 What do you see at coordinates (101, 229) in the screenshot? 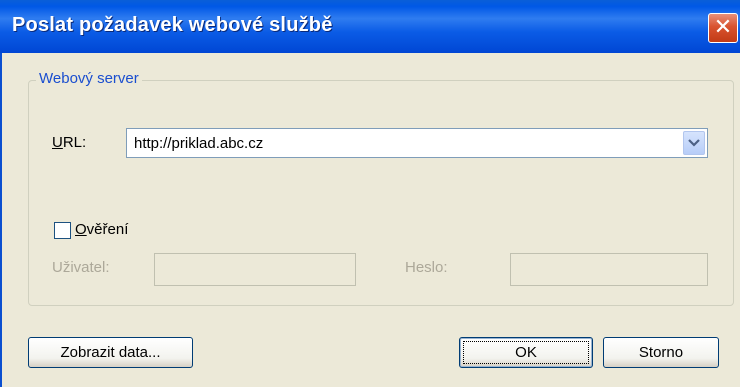
I see `authentication-label: Ověření` at bounding box center [101, 229].